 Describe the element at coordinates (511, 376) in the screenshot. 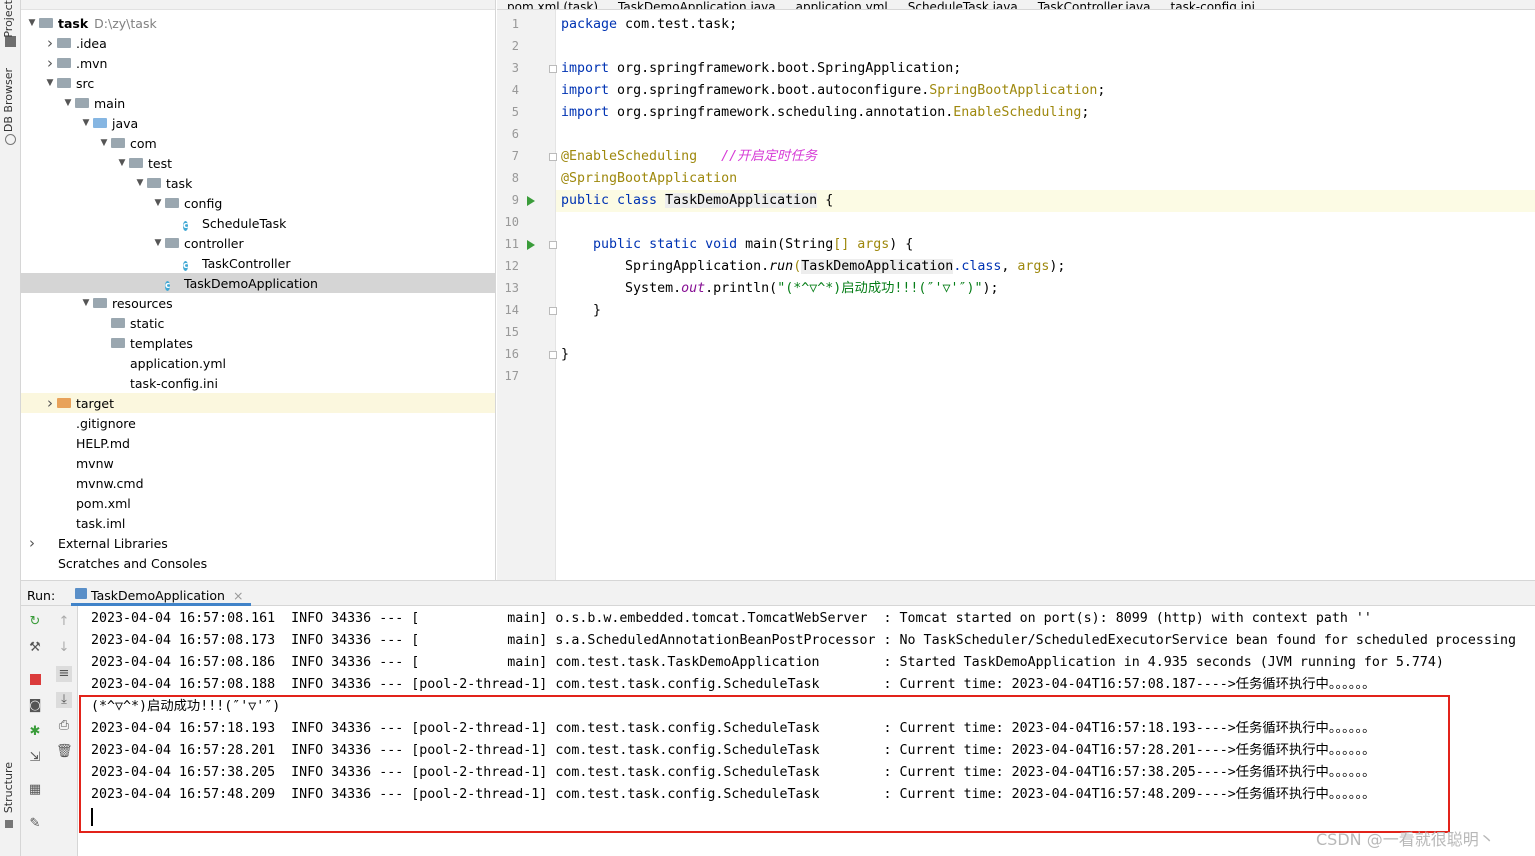

I see `line-number: 17` at that location.